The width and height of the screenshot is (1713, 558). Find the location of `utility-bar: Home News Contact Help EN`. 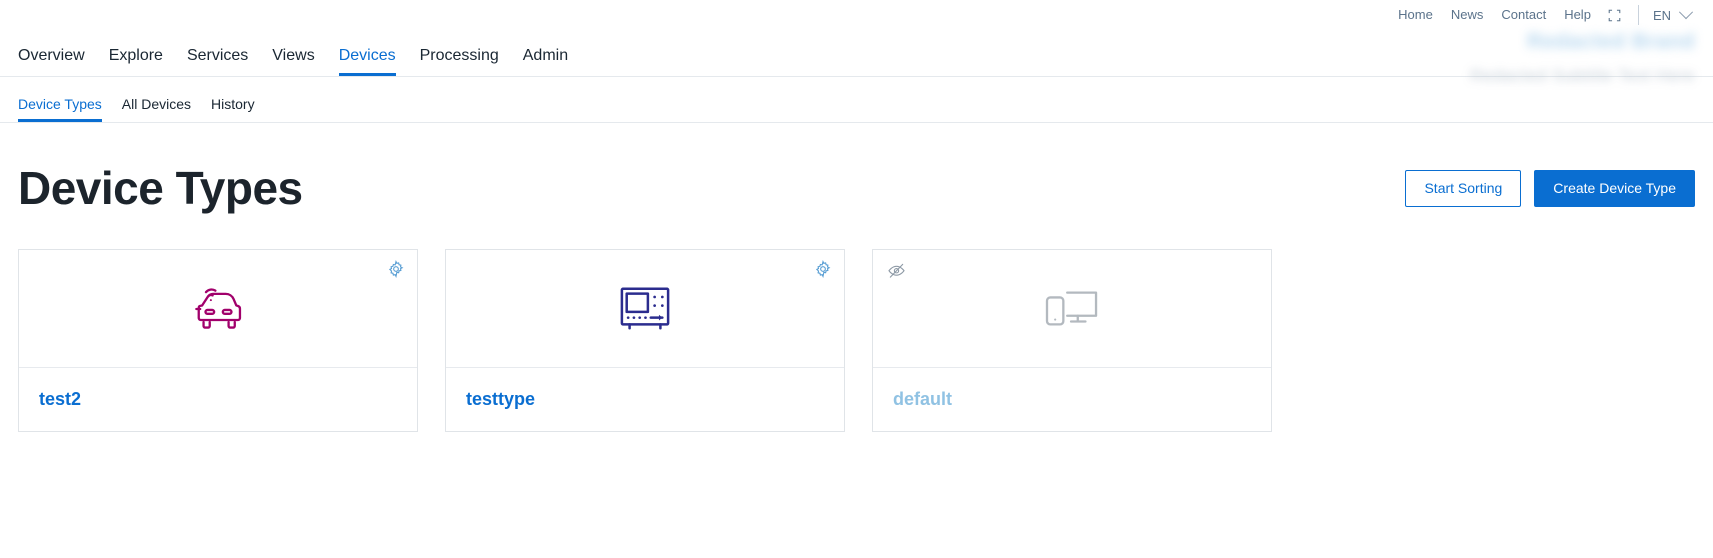

utility-bar: Home News Contact Help EN is located at coordinates (856, 15).